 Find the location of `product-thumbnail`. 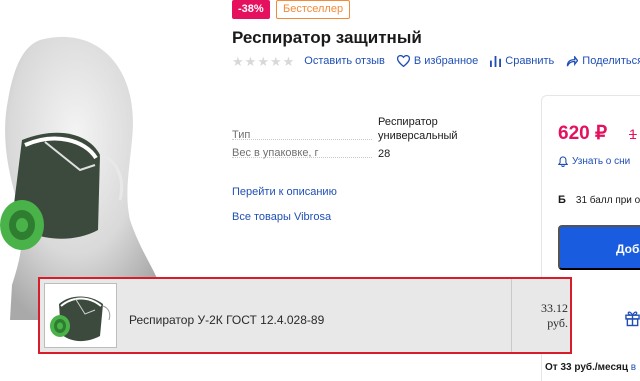

product-thumbnail is located at coordinates (80, 315).